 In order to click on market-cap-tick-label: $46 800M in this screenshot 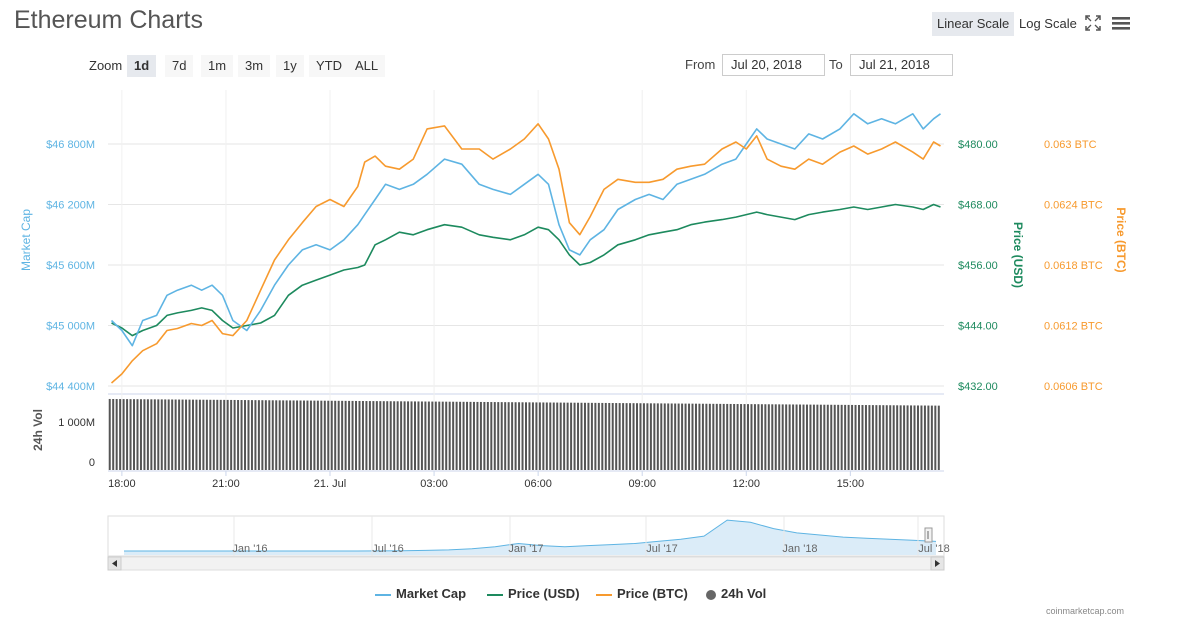, I will do `click(70, 145)`.